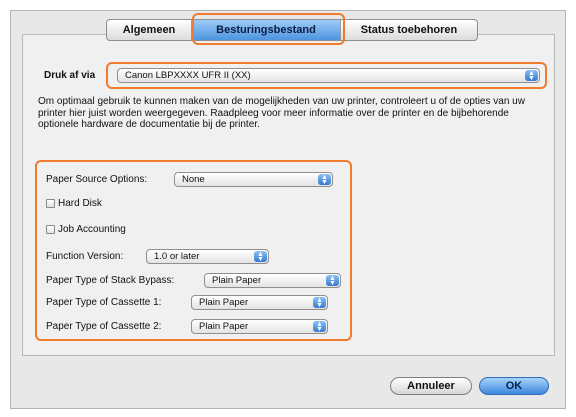 The height and width of the screenshot is (417, 576). Describe the element at coordinates (431, 386) in the screenshot. I see `cancel-button: Annuleer` at that location.